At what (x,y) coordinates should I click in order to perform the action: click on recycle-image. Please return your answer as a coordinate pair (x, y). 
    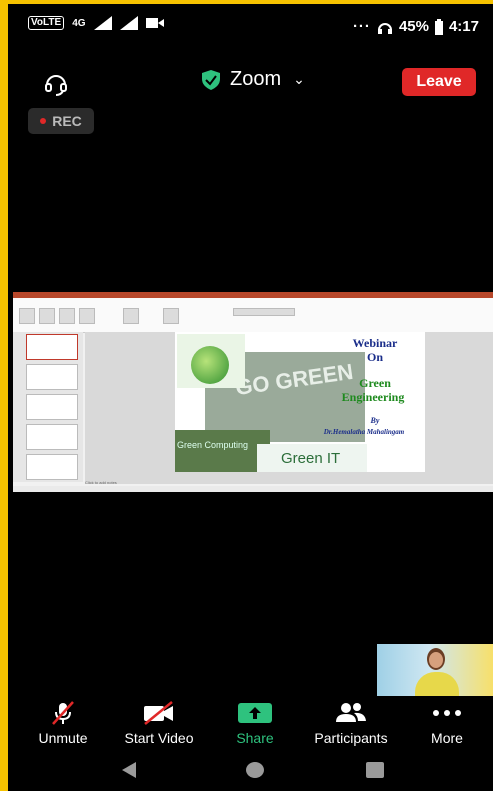
    Looking at the image, I should click on (211, 361).